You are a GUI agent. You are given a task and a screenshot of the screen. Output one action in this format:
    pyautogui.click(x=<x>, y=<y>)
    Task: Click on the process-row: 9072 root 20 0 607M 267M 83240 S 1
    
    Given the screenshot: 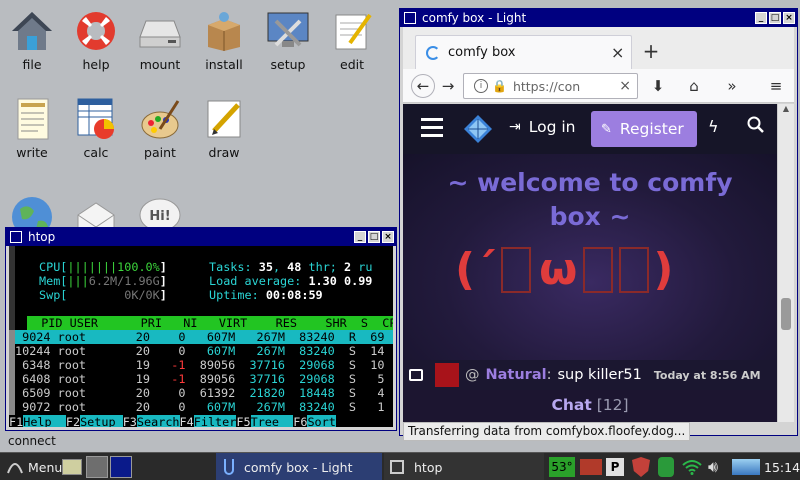 What is the action you would take?
    pyautogui.click(x=204, y=407)
    